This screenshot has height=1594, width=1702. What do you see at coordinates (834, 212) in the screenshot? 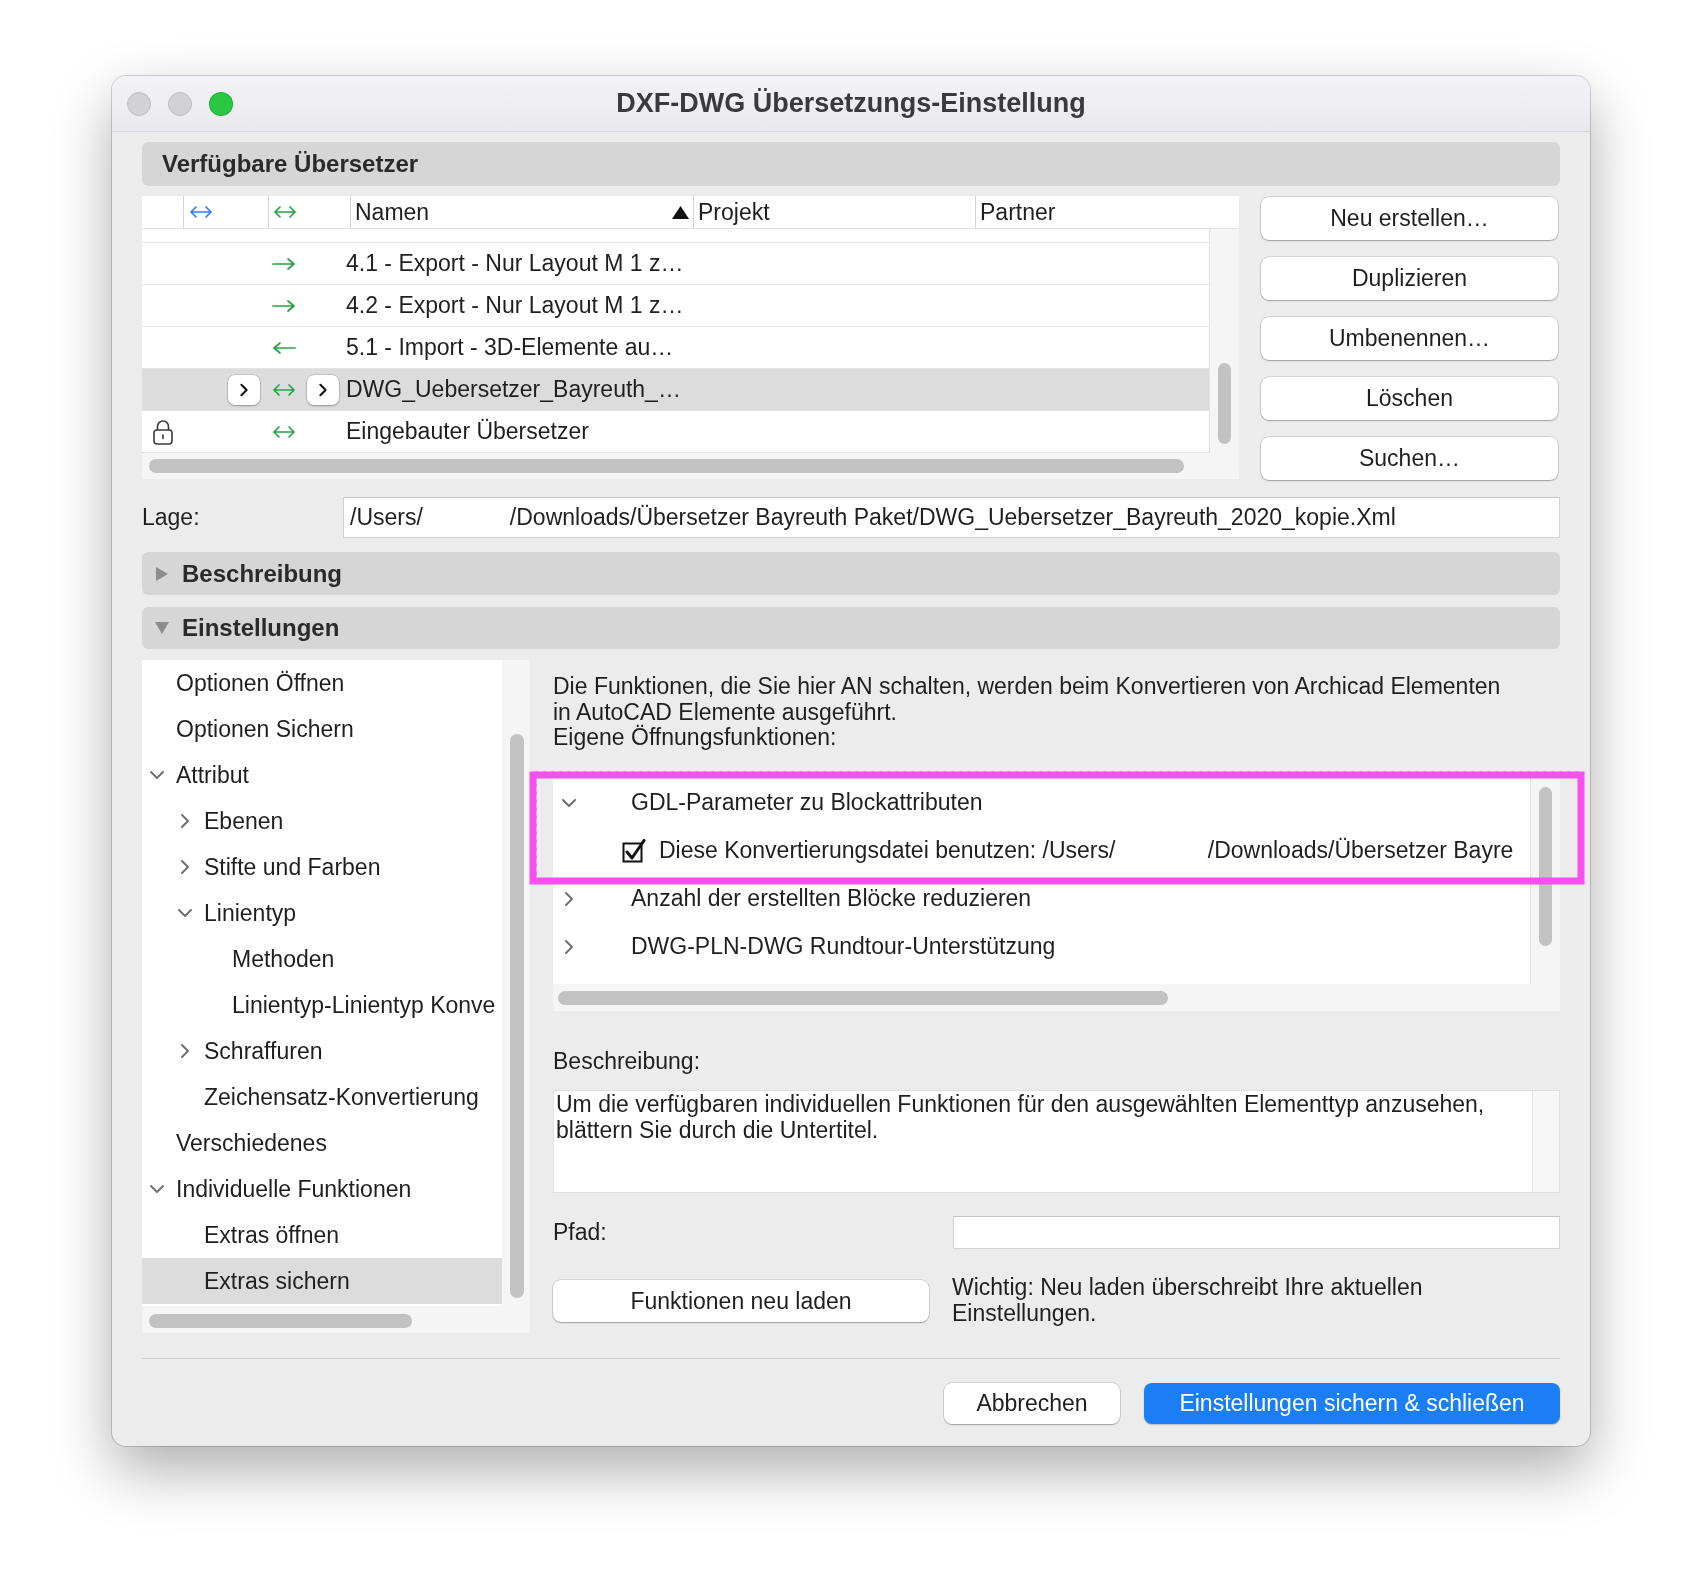
I see `column-header: Projekt` at bounding box center [834, 212].